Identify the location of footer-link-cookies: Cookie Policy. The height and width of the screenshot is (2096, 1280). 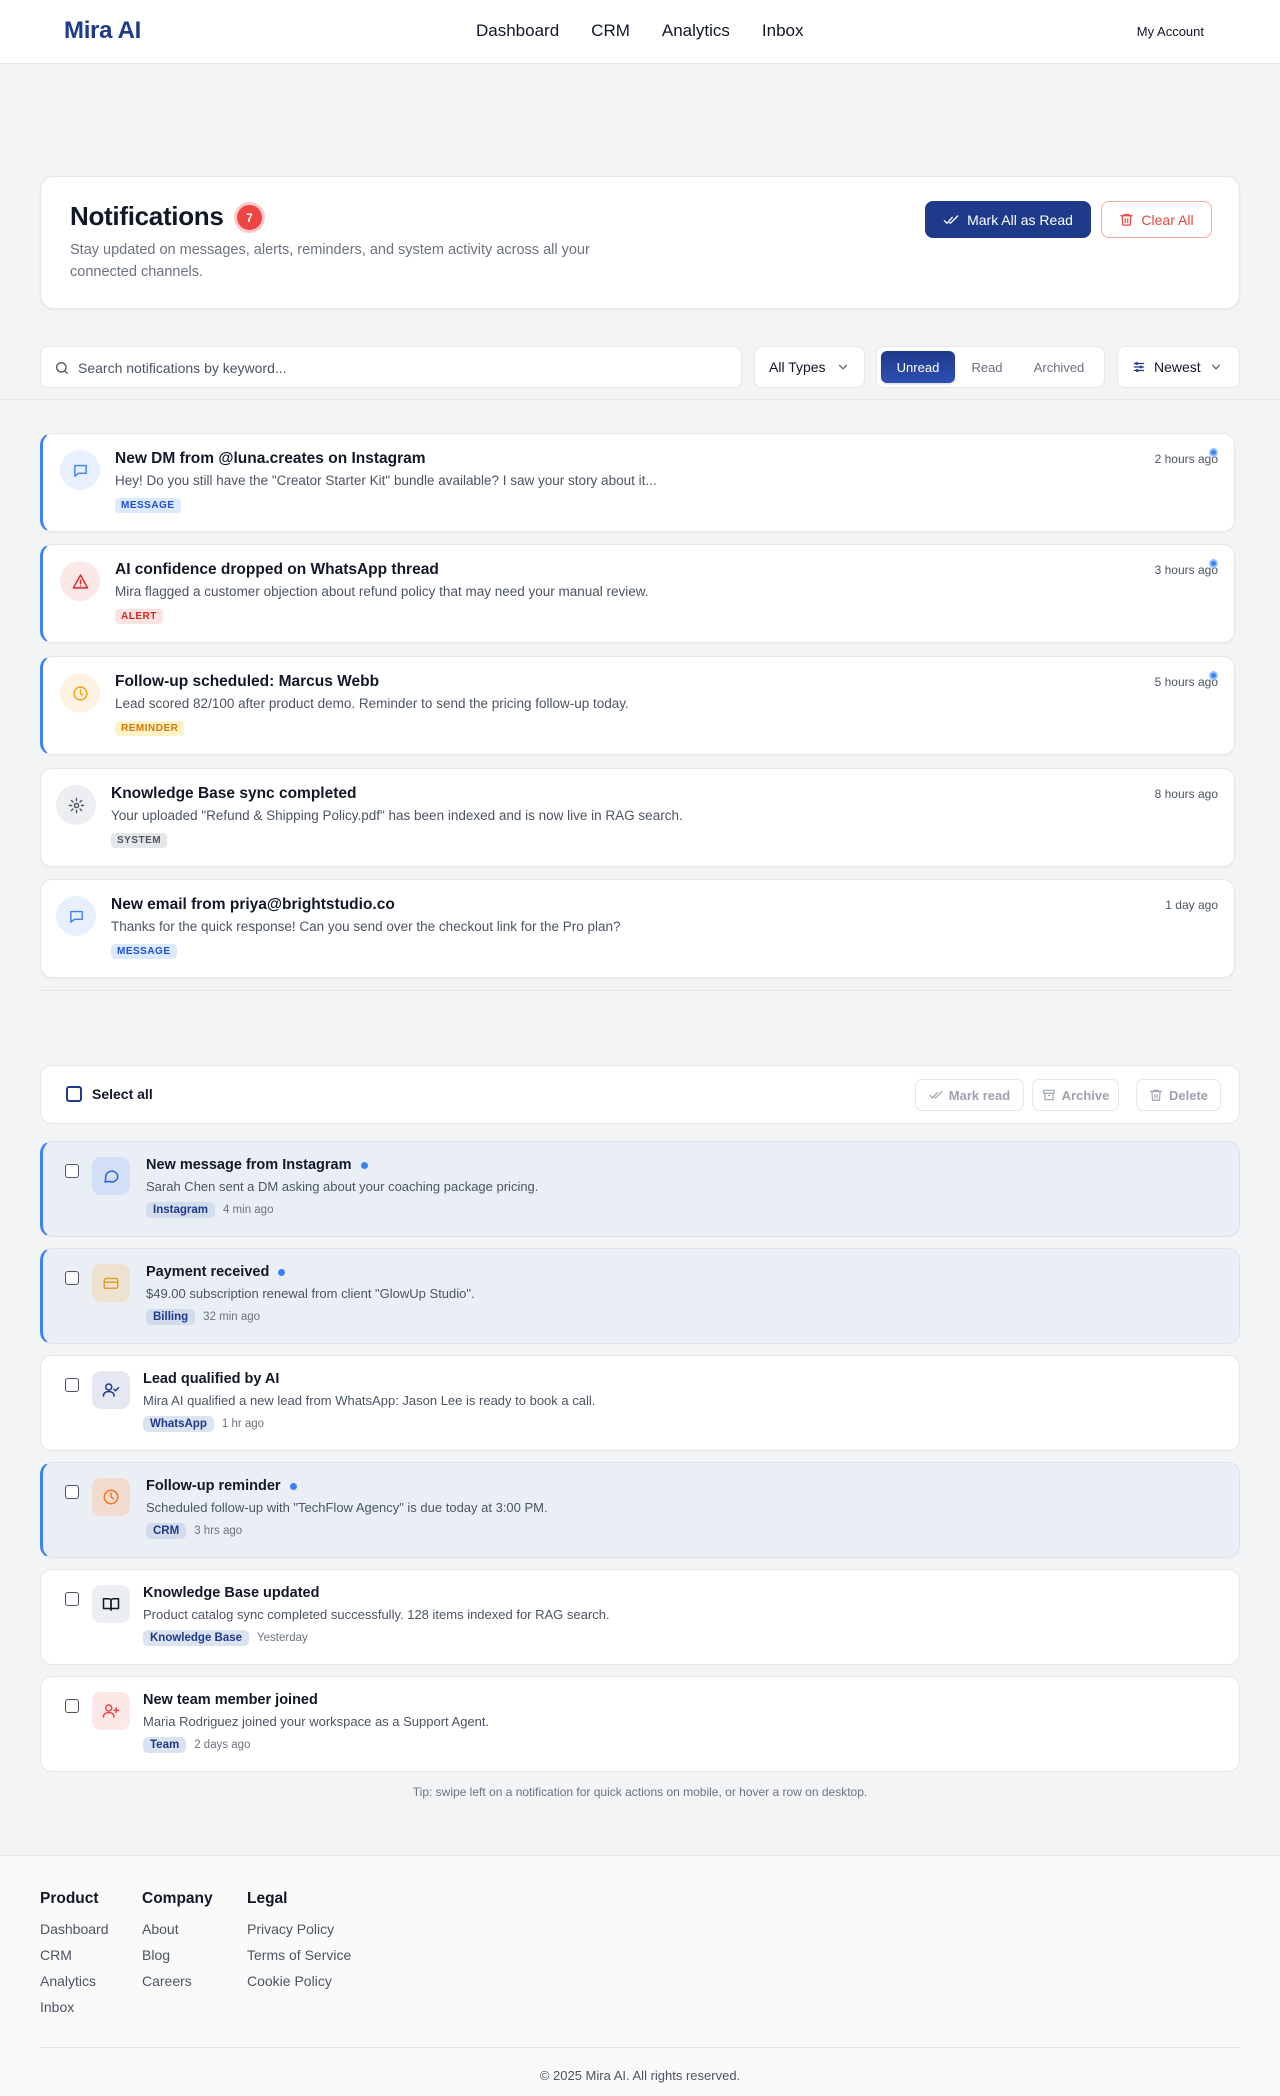
(299, 1981).